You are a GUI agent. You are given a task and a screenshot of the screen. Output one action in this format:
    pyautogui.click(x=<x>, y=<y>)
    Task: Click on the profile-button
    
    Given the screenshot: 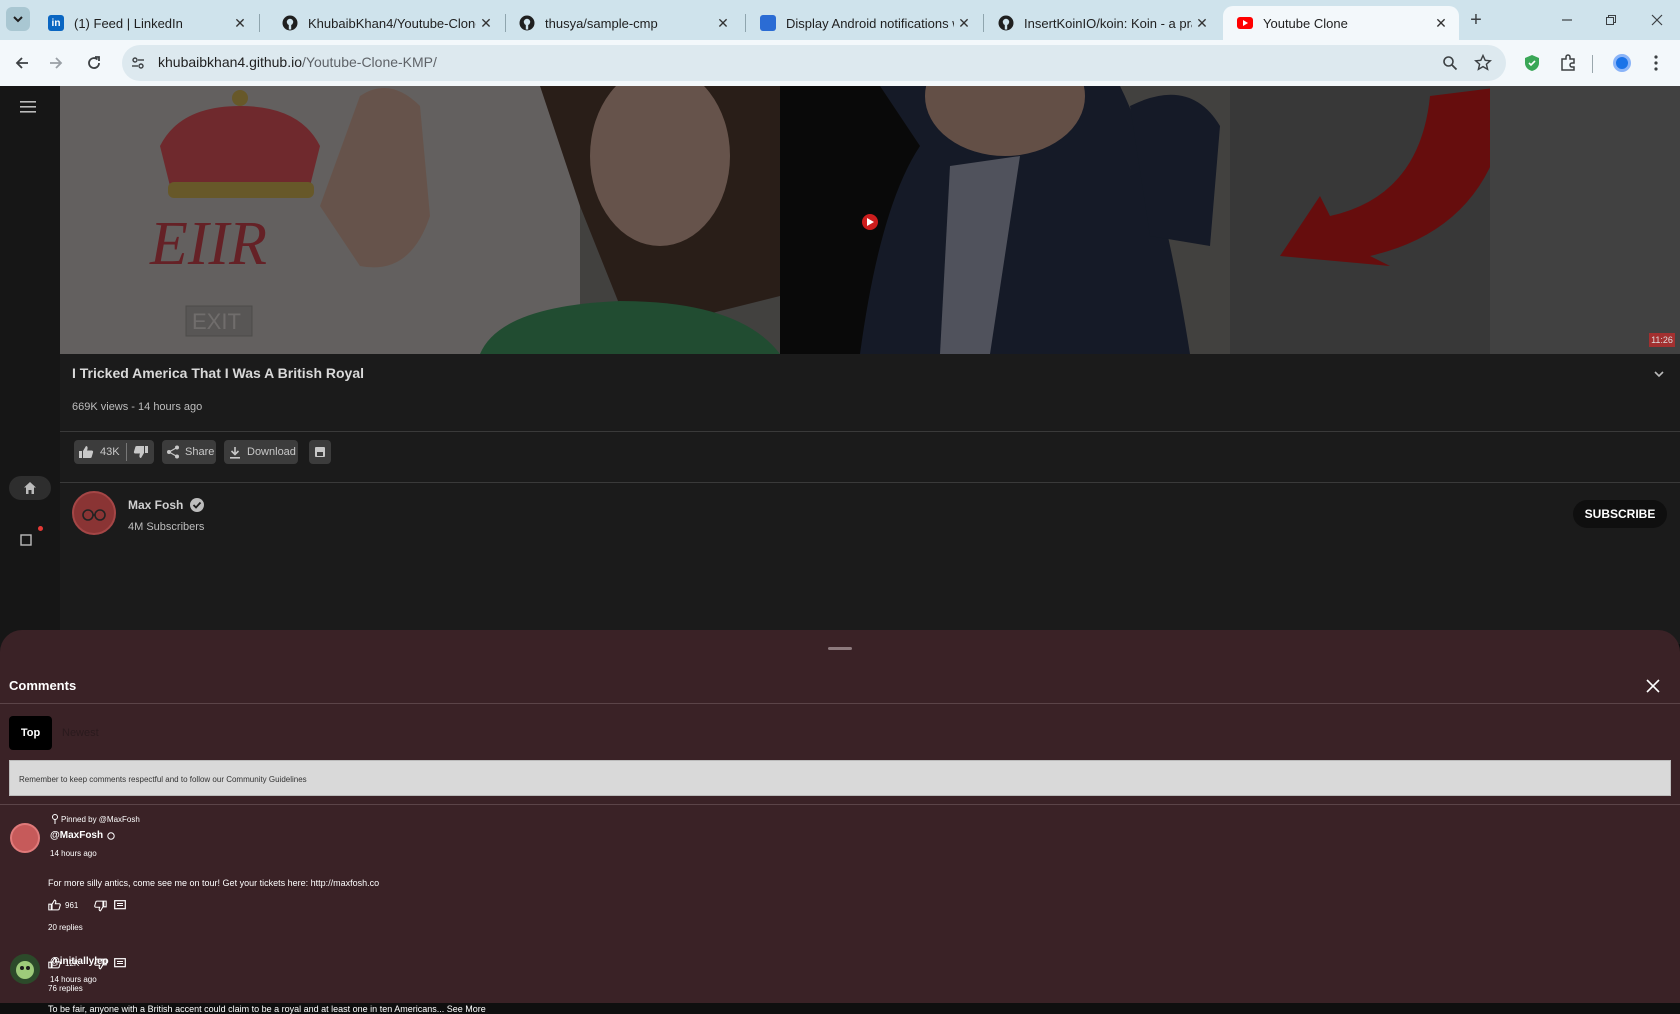 What is the action you would take?
    pyautogui.click(x=1622, y=63)
    